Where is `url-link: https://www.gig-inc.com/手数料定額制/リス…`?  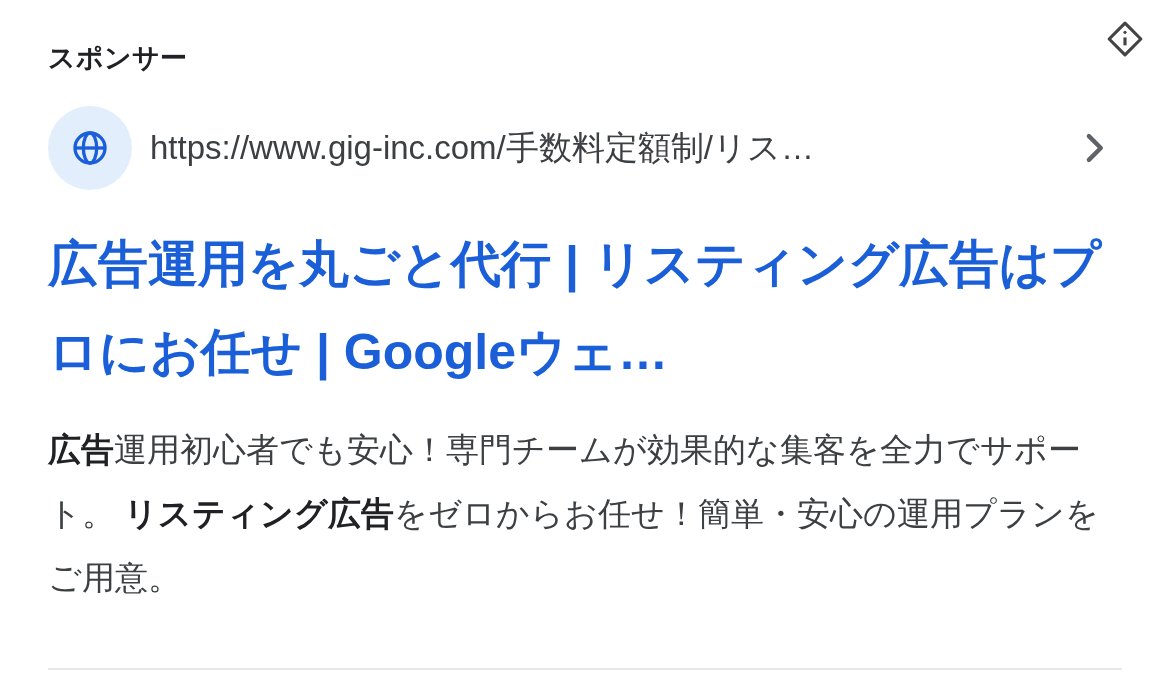 url-link: https://www.gig-inc.com/手数料定額制/リス… is located at coordinates (482, 148).